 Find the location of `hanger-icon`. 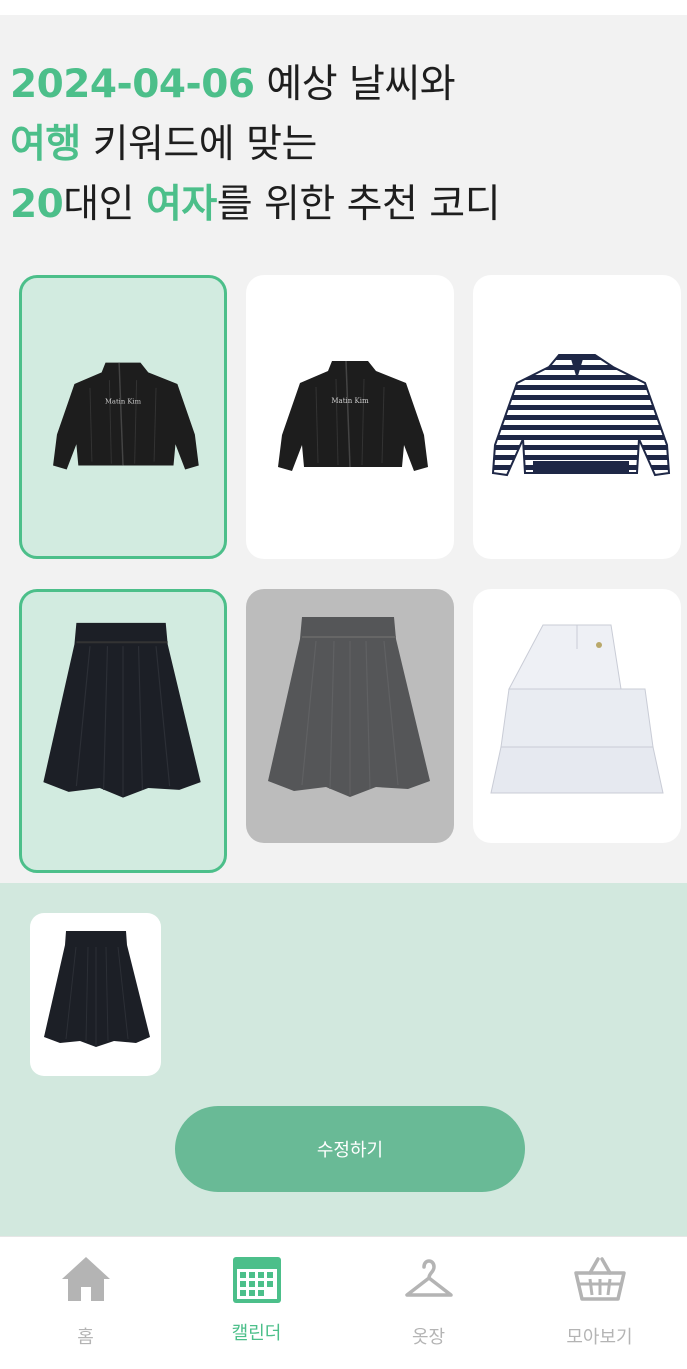

hanger-icon is located at coordinates (428, 1278).